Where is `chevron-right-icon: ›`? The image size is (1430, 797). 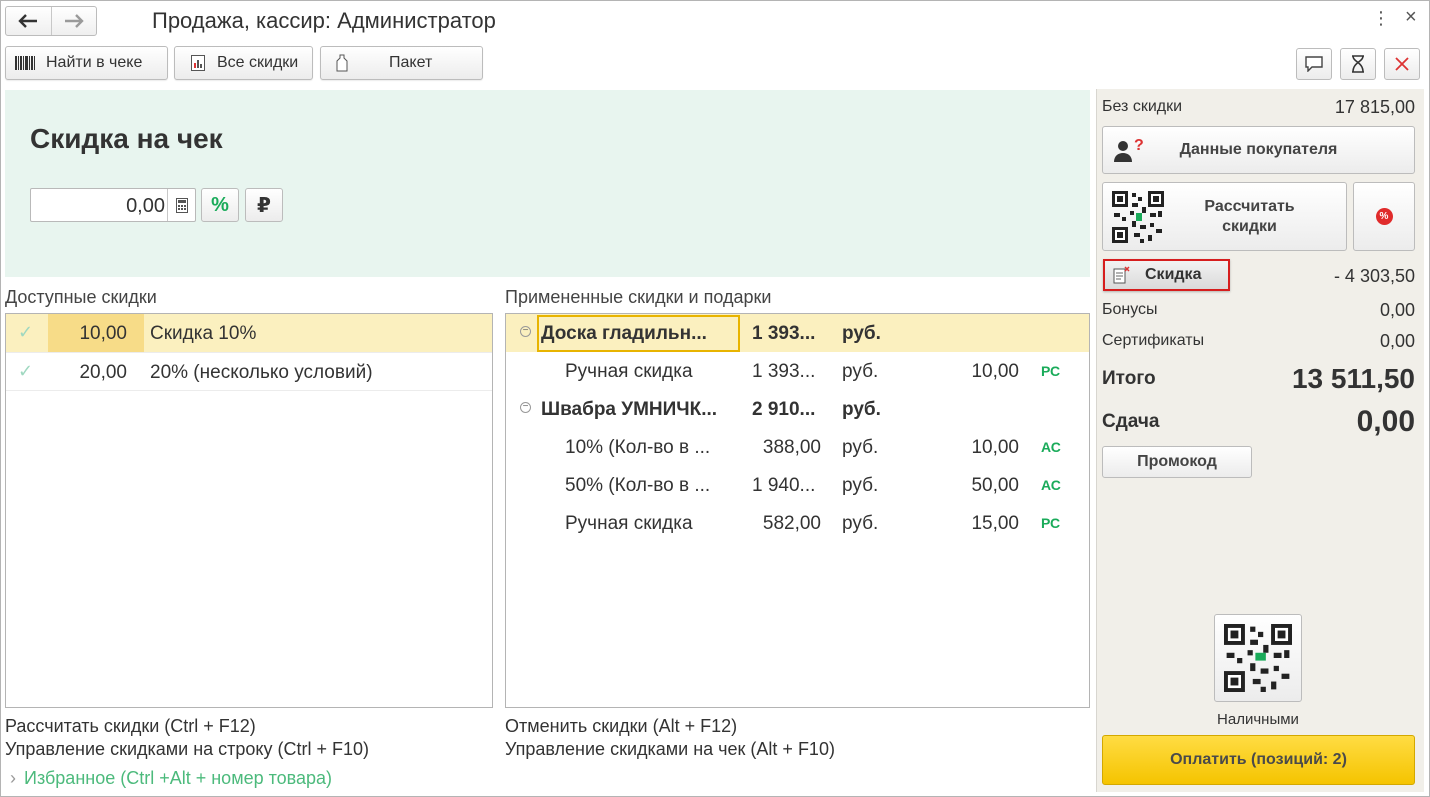 chevron-right-icon: › is located at coordinates (13, 778).